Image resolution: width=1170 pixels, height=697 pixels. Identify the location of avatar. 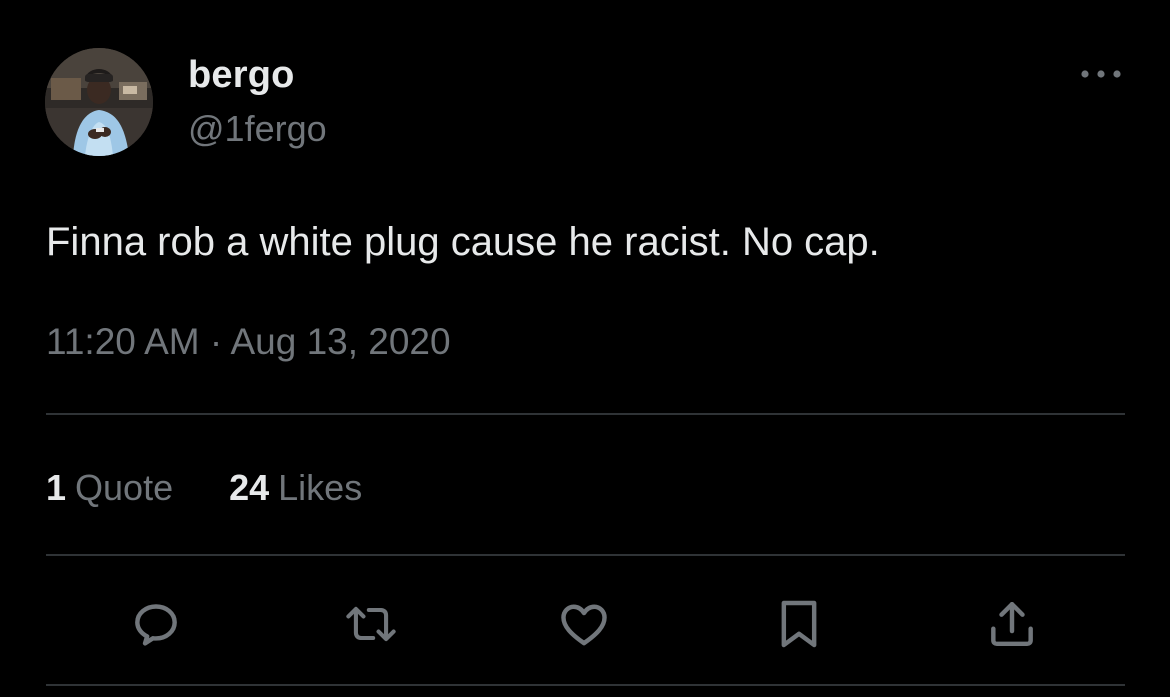
(99, 102).